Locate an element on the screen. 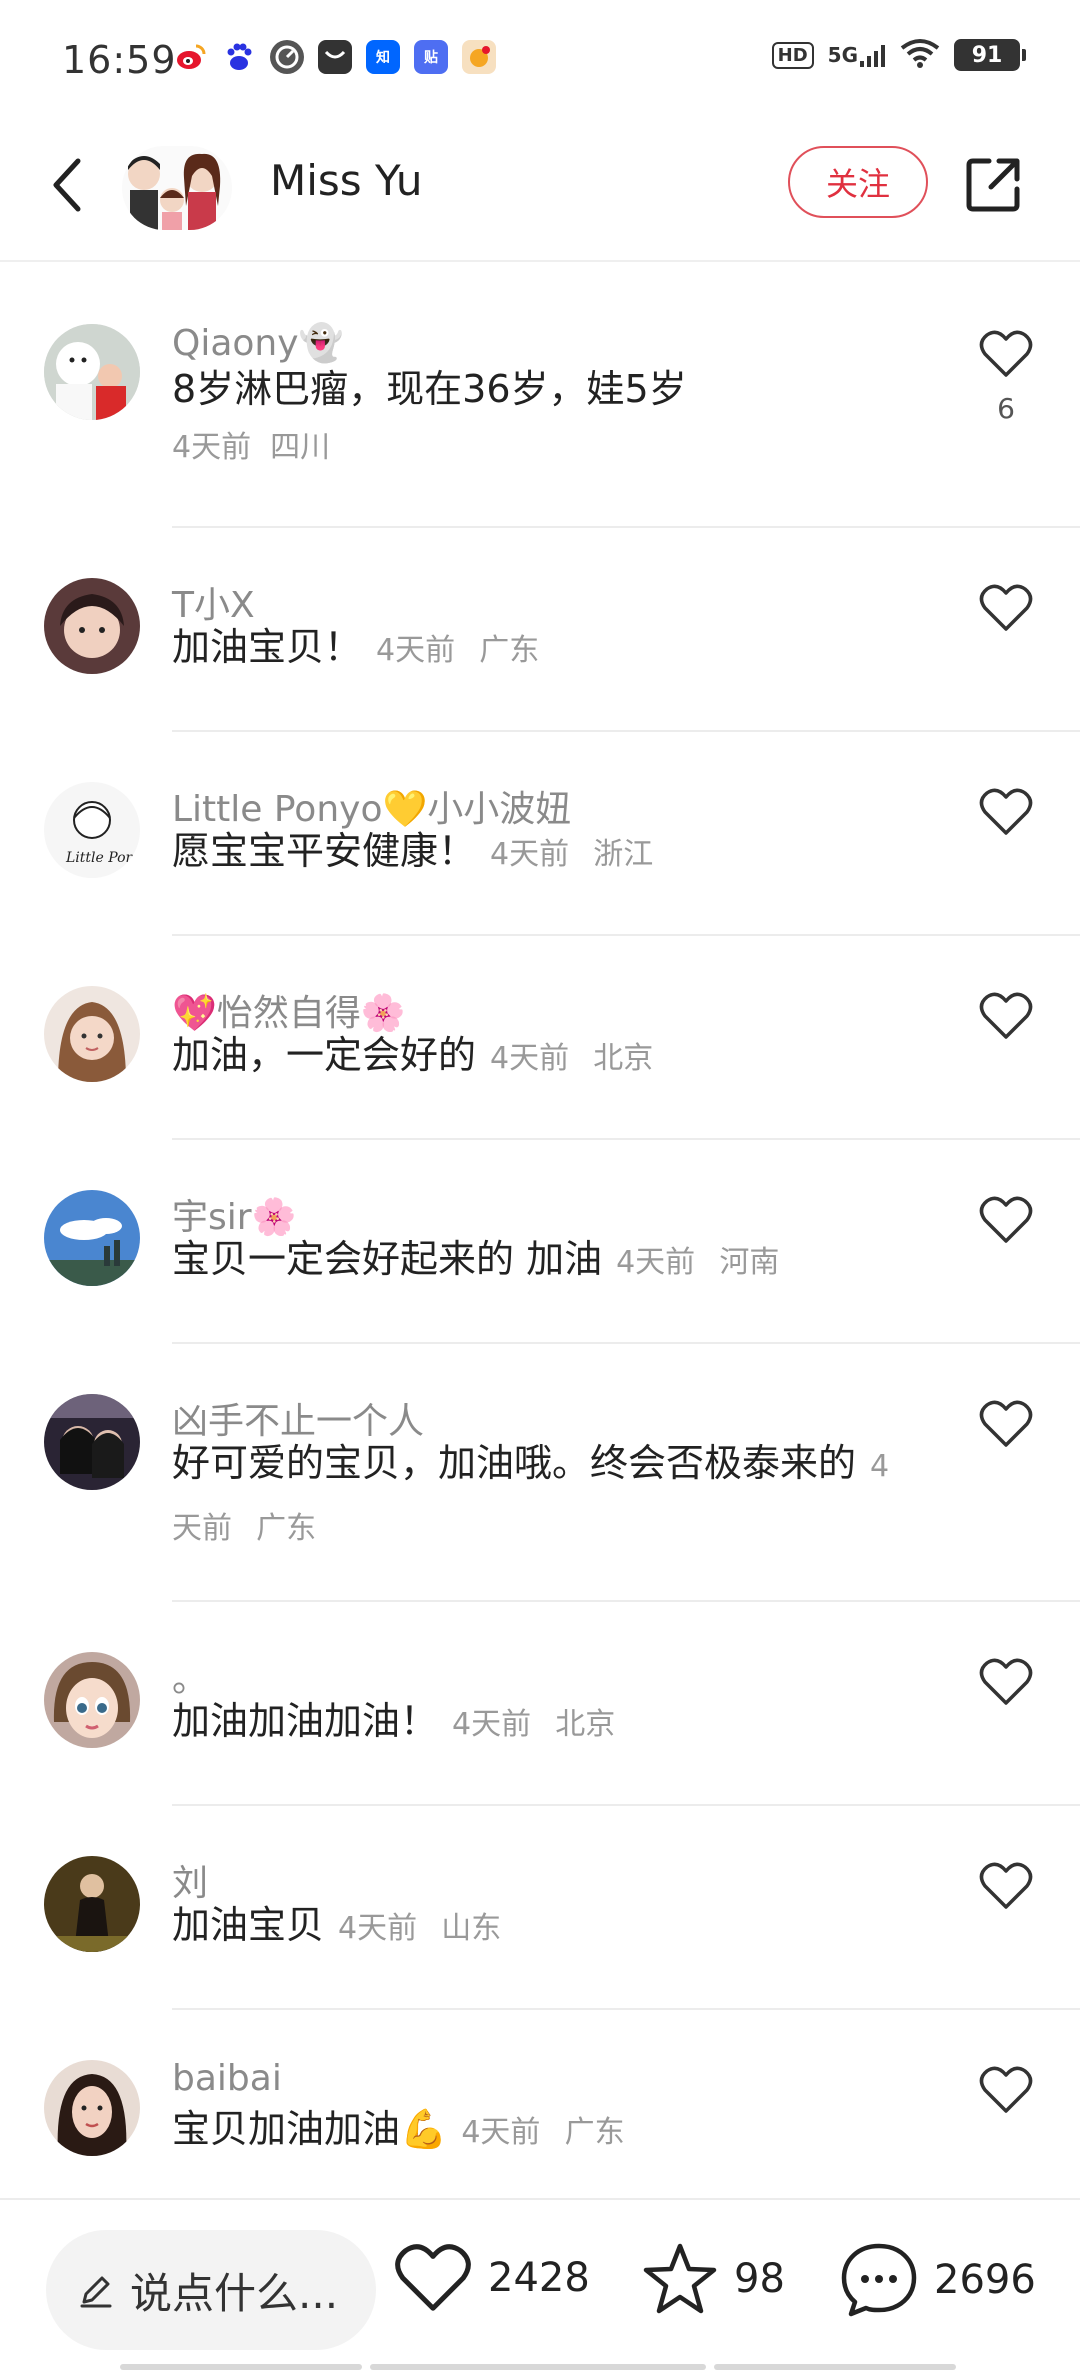 This screenshot has width=1080, height=2376. comment-text: 好可爱的宝贝，加油哦。终会否极泰来的 4天前 广东 is located at coordinates (531, 1493).